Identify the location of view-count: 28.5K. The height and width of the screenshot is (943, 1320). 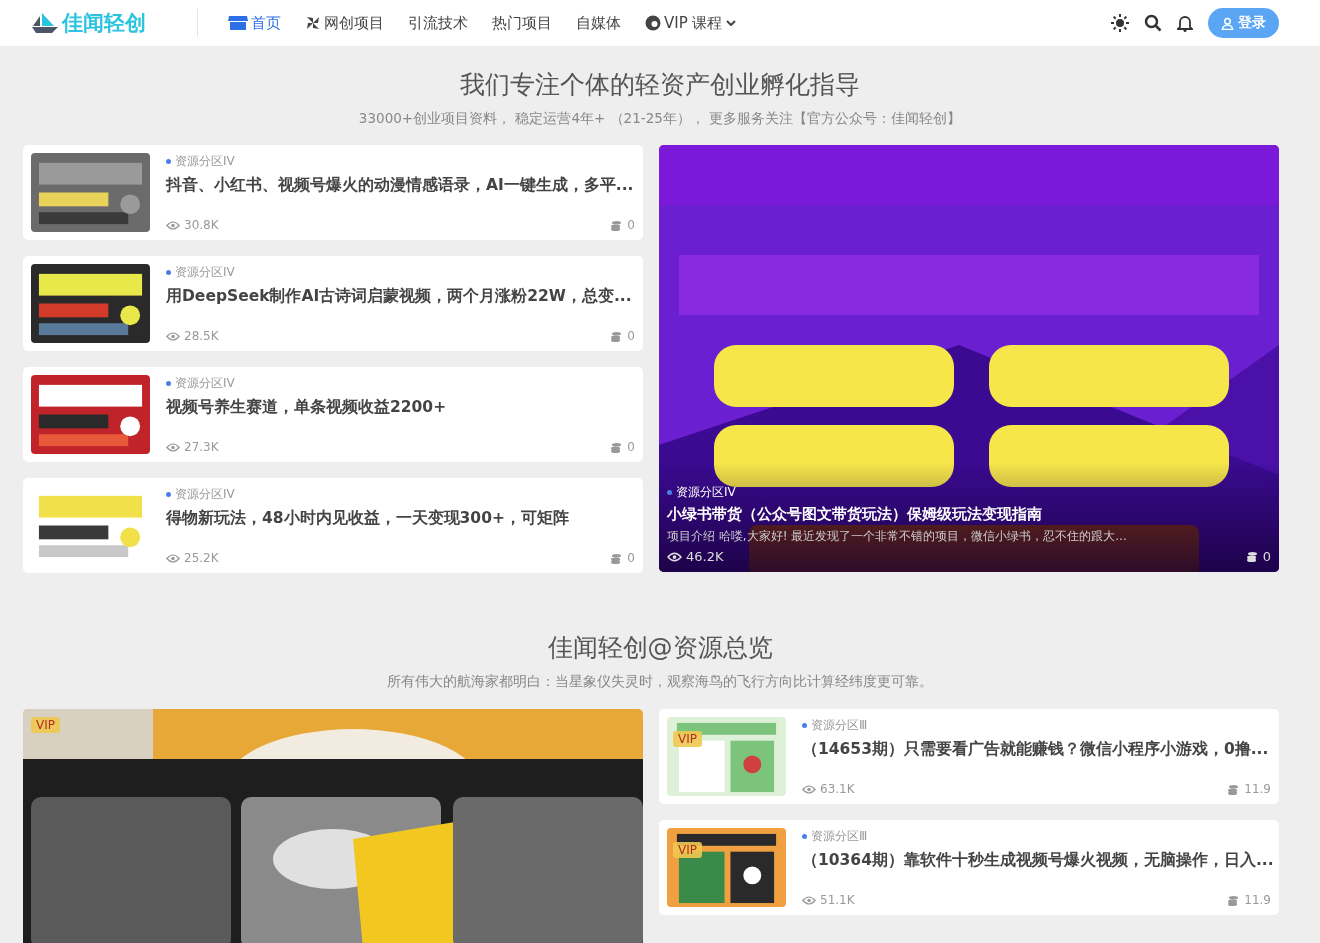
(201, 336).